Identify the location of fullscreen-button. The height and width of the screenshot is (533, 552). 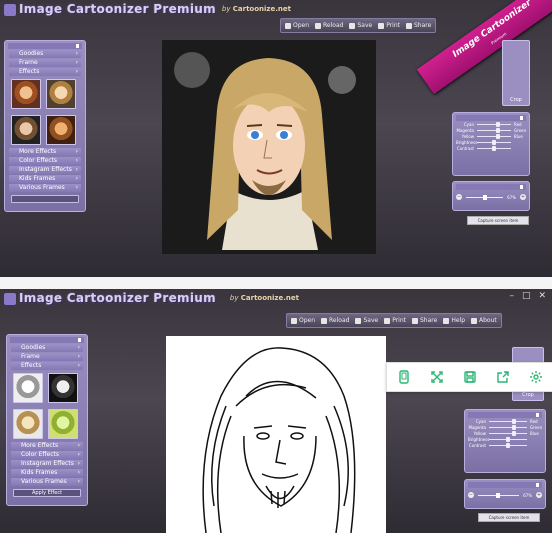
(437, 377).